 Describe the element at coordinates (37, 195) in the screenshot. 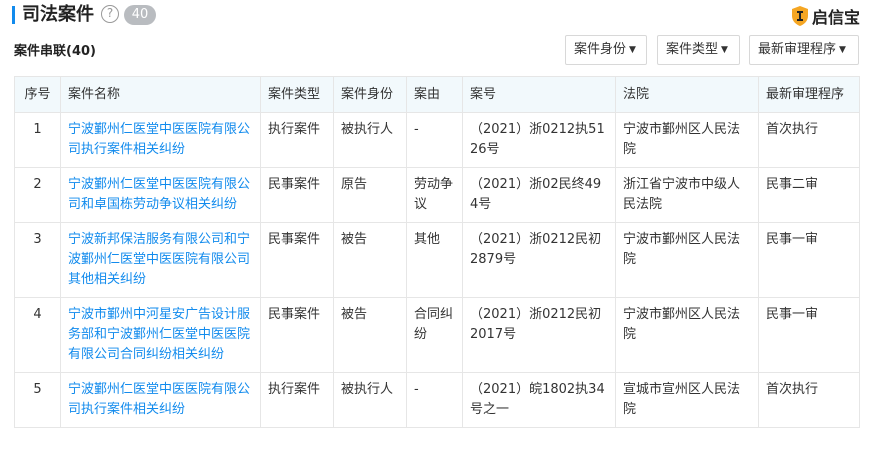

I see `row-index: 2` at that location.